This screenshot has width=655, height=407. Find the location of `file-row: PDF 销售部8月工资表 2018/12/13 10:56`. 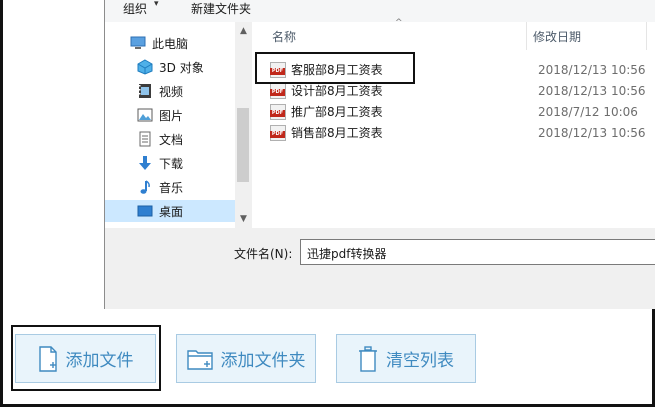

file-row: PDF 销售部8月工资表 2018/12/13 10:56 is located at coordinates (460, 132).